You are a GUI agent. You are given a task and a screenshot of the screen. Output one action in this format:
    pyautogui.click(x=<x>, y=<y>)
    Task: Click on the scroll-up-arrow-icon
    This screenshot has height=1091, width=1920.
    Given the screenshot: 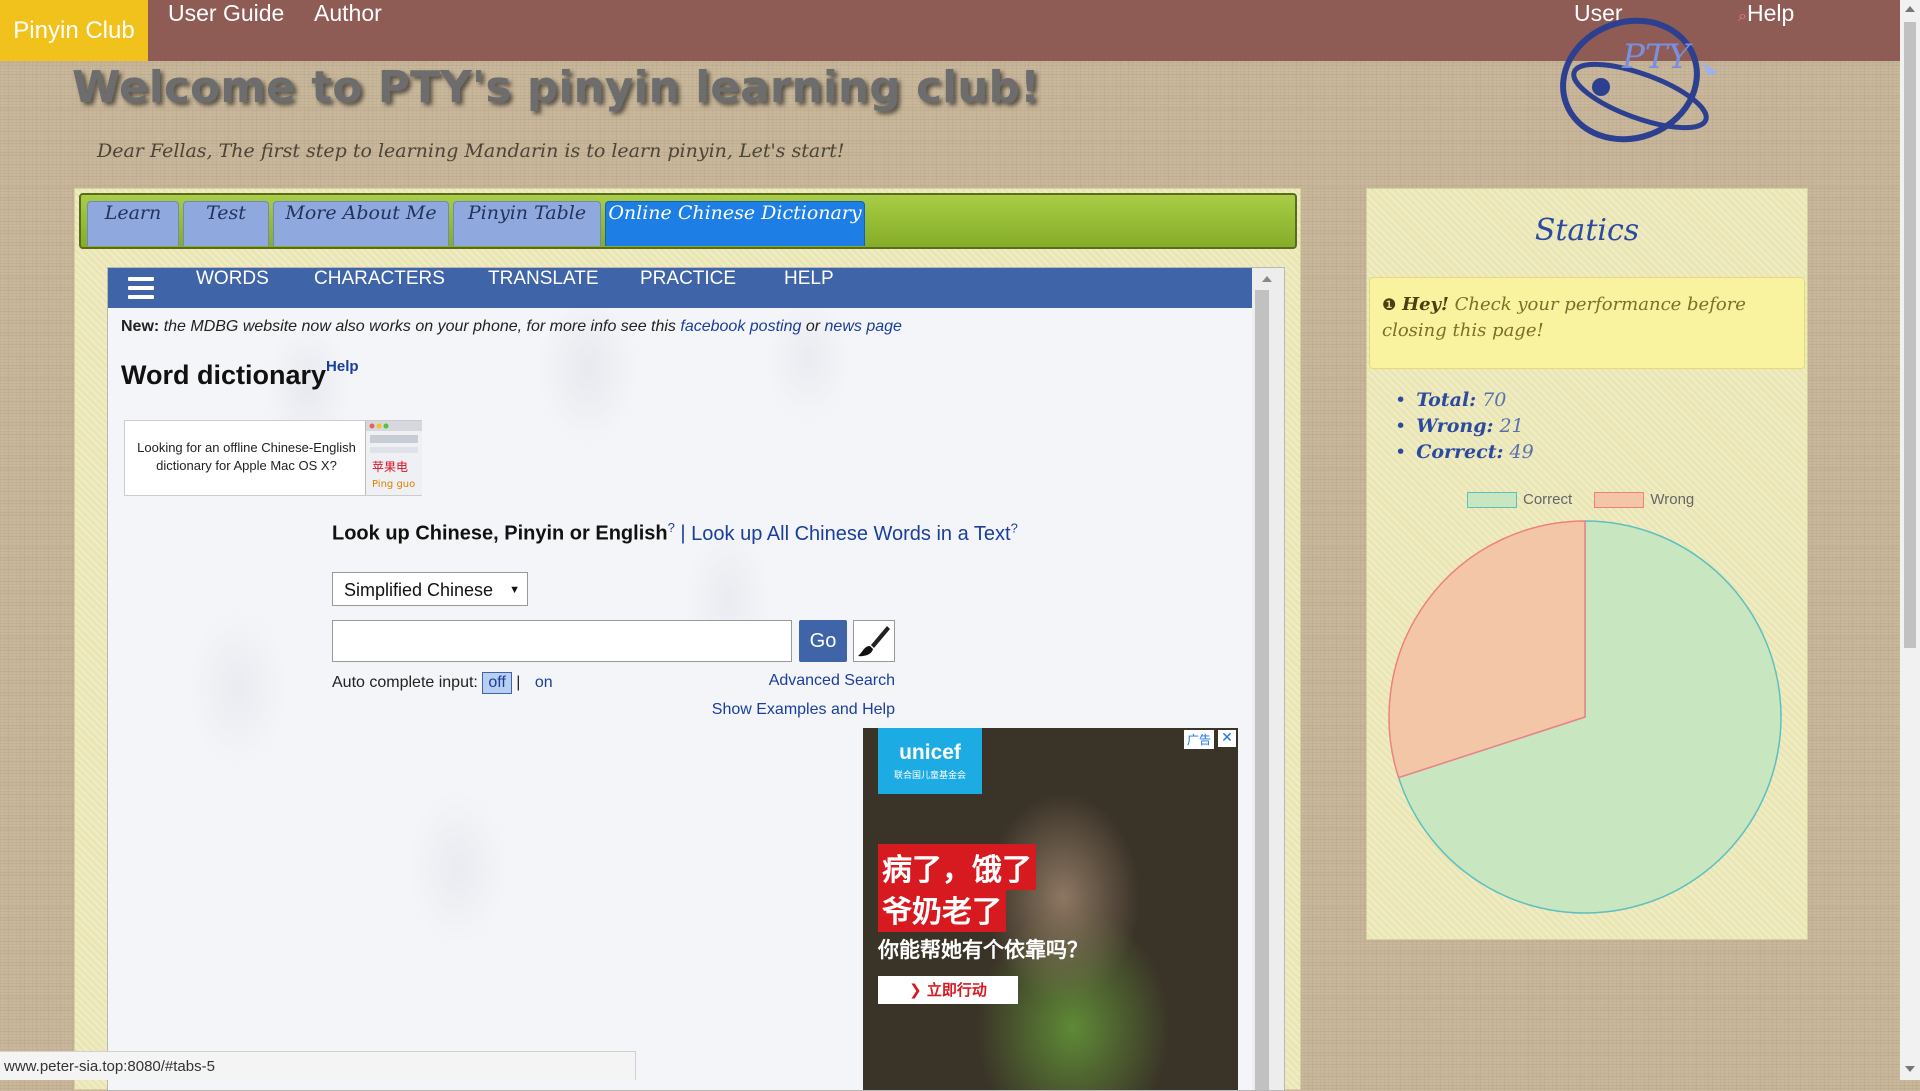 What is the action you would take?
    pyautogui.click(x=1267, y=279)
    